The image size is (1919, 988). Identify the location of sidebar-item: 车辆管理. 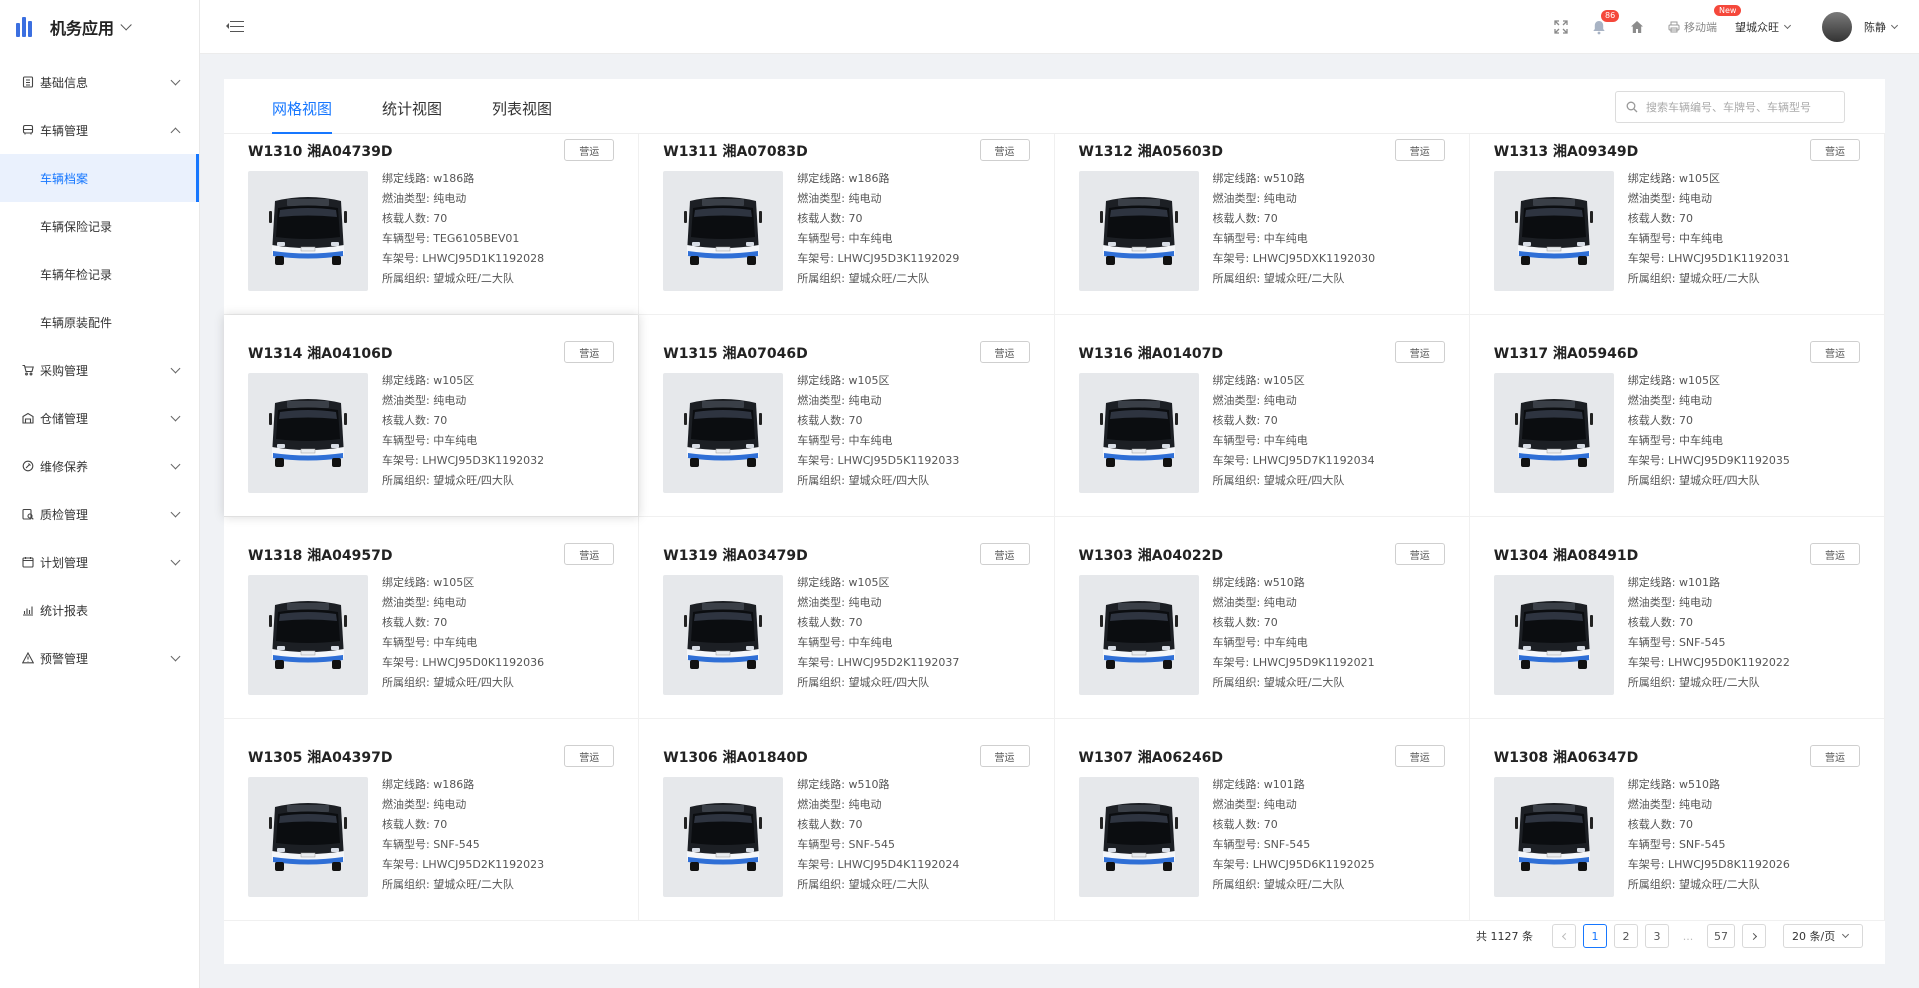
(99, 130).